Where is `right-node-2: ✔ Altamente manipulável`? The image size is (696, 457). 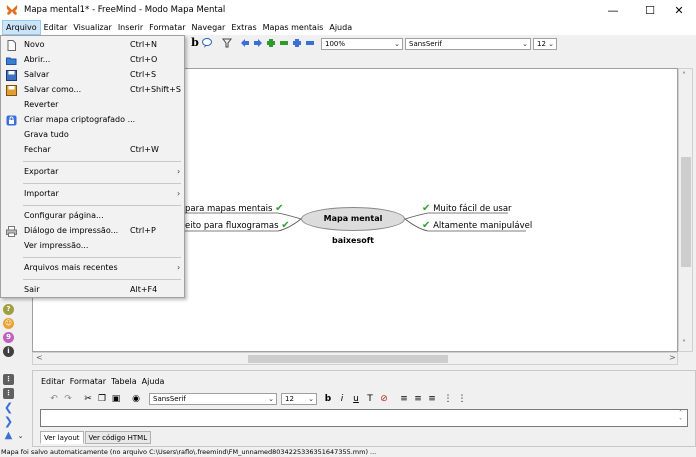
right-node-2: ✔ Altamente manipulável is located at coordinates (477, 225).